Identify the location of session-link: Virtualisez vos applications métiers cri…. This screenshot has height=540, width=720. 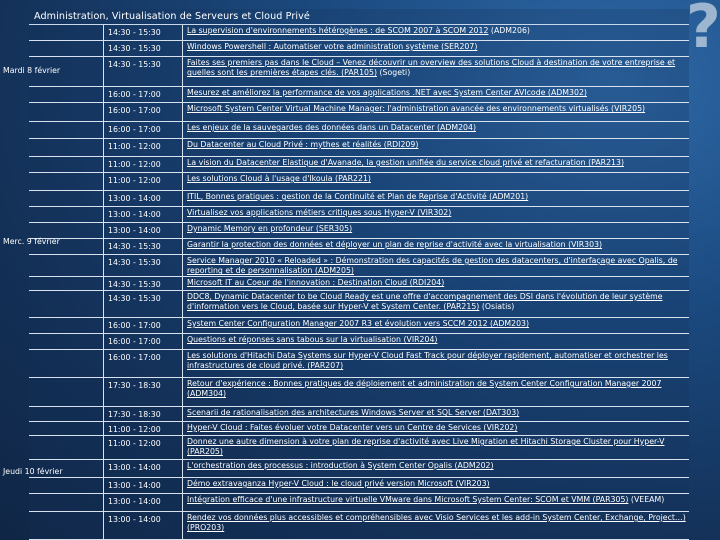
(319, 212).